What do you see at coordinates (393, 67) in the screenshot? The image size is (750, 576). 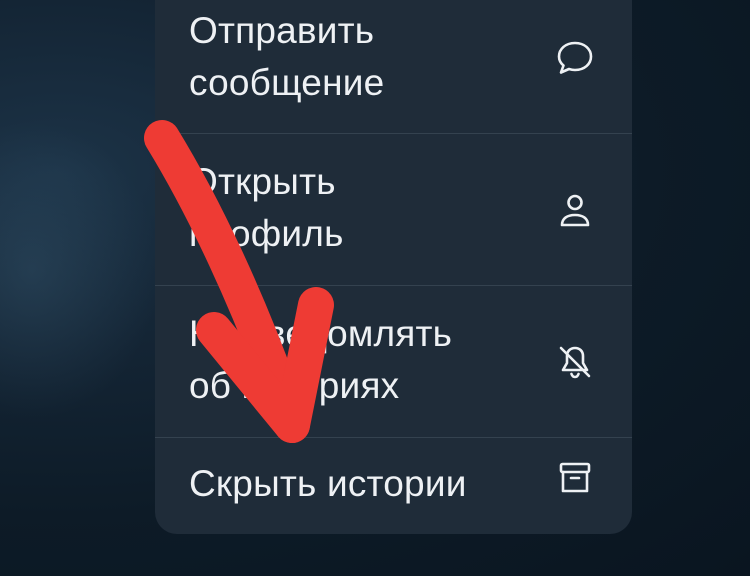 I see `menu-item-send-message: Отправить сообщение` at bounding box center [393, 67].